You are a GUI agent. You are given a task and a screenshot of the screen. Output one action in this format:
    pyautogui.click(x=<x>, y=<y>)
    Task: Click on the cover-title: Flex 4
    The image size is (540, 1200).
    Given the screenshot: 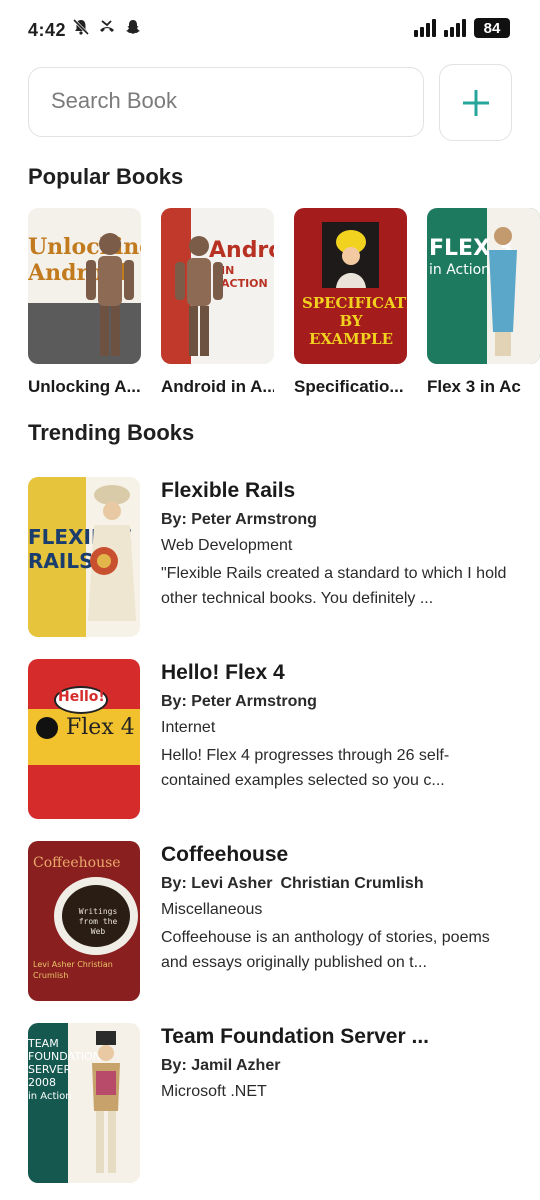 What is the action you would take?
    pyautogui.click(x=100, y=727)
    